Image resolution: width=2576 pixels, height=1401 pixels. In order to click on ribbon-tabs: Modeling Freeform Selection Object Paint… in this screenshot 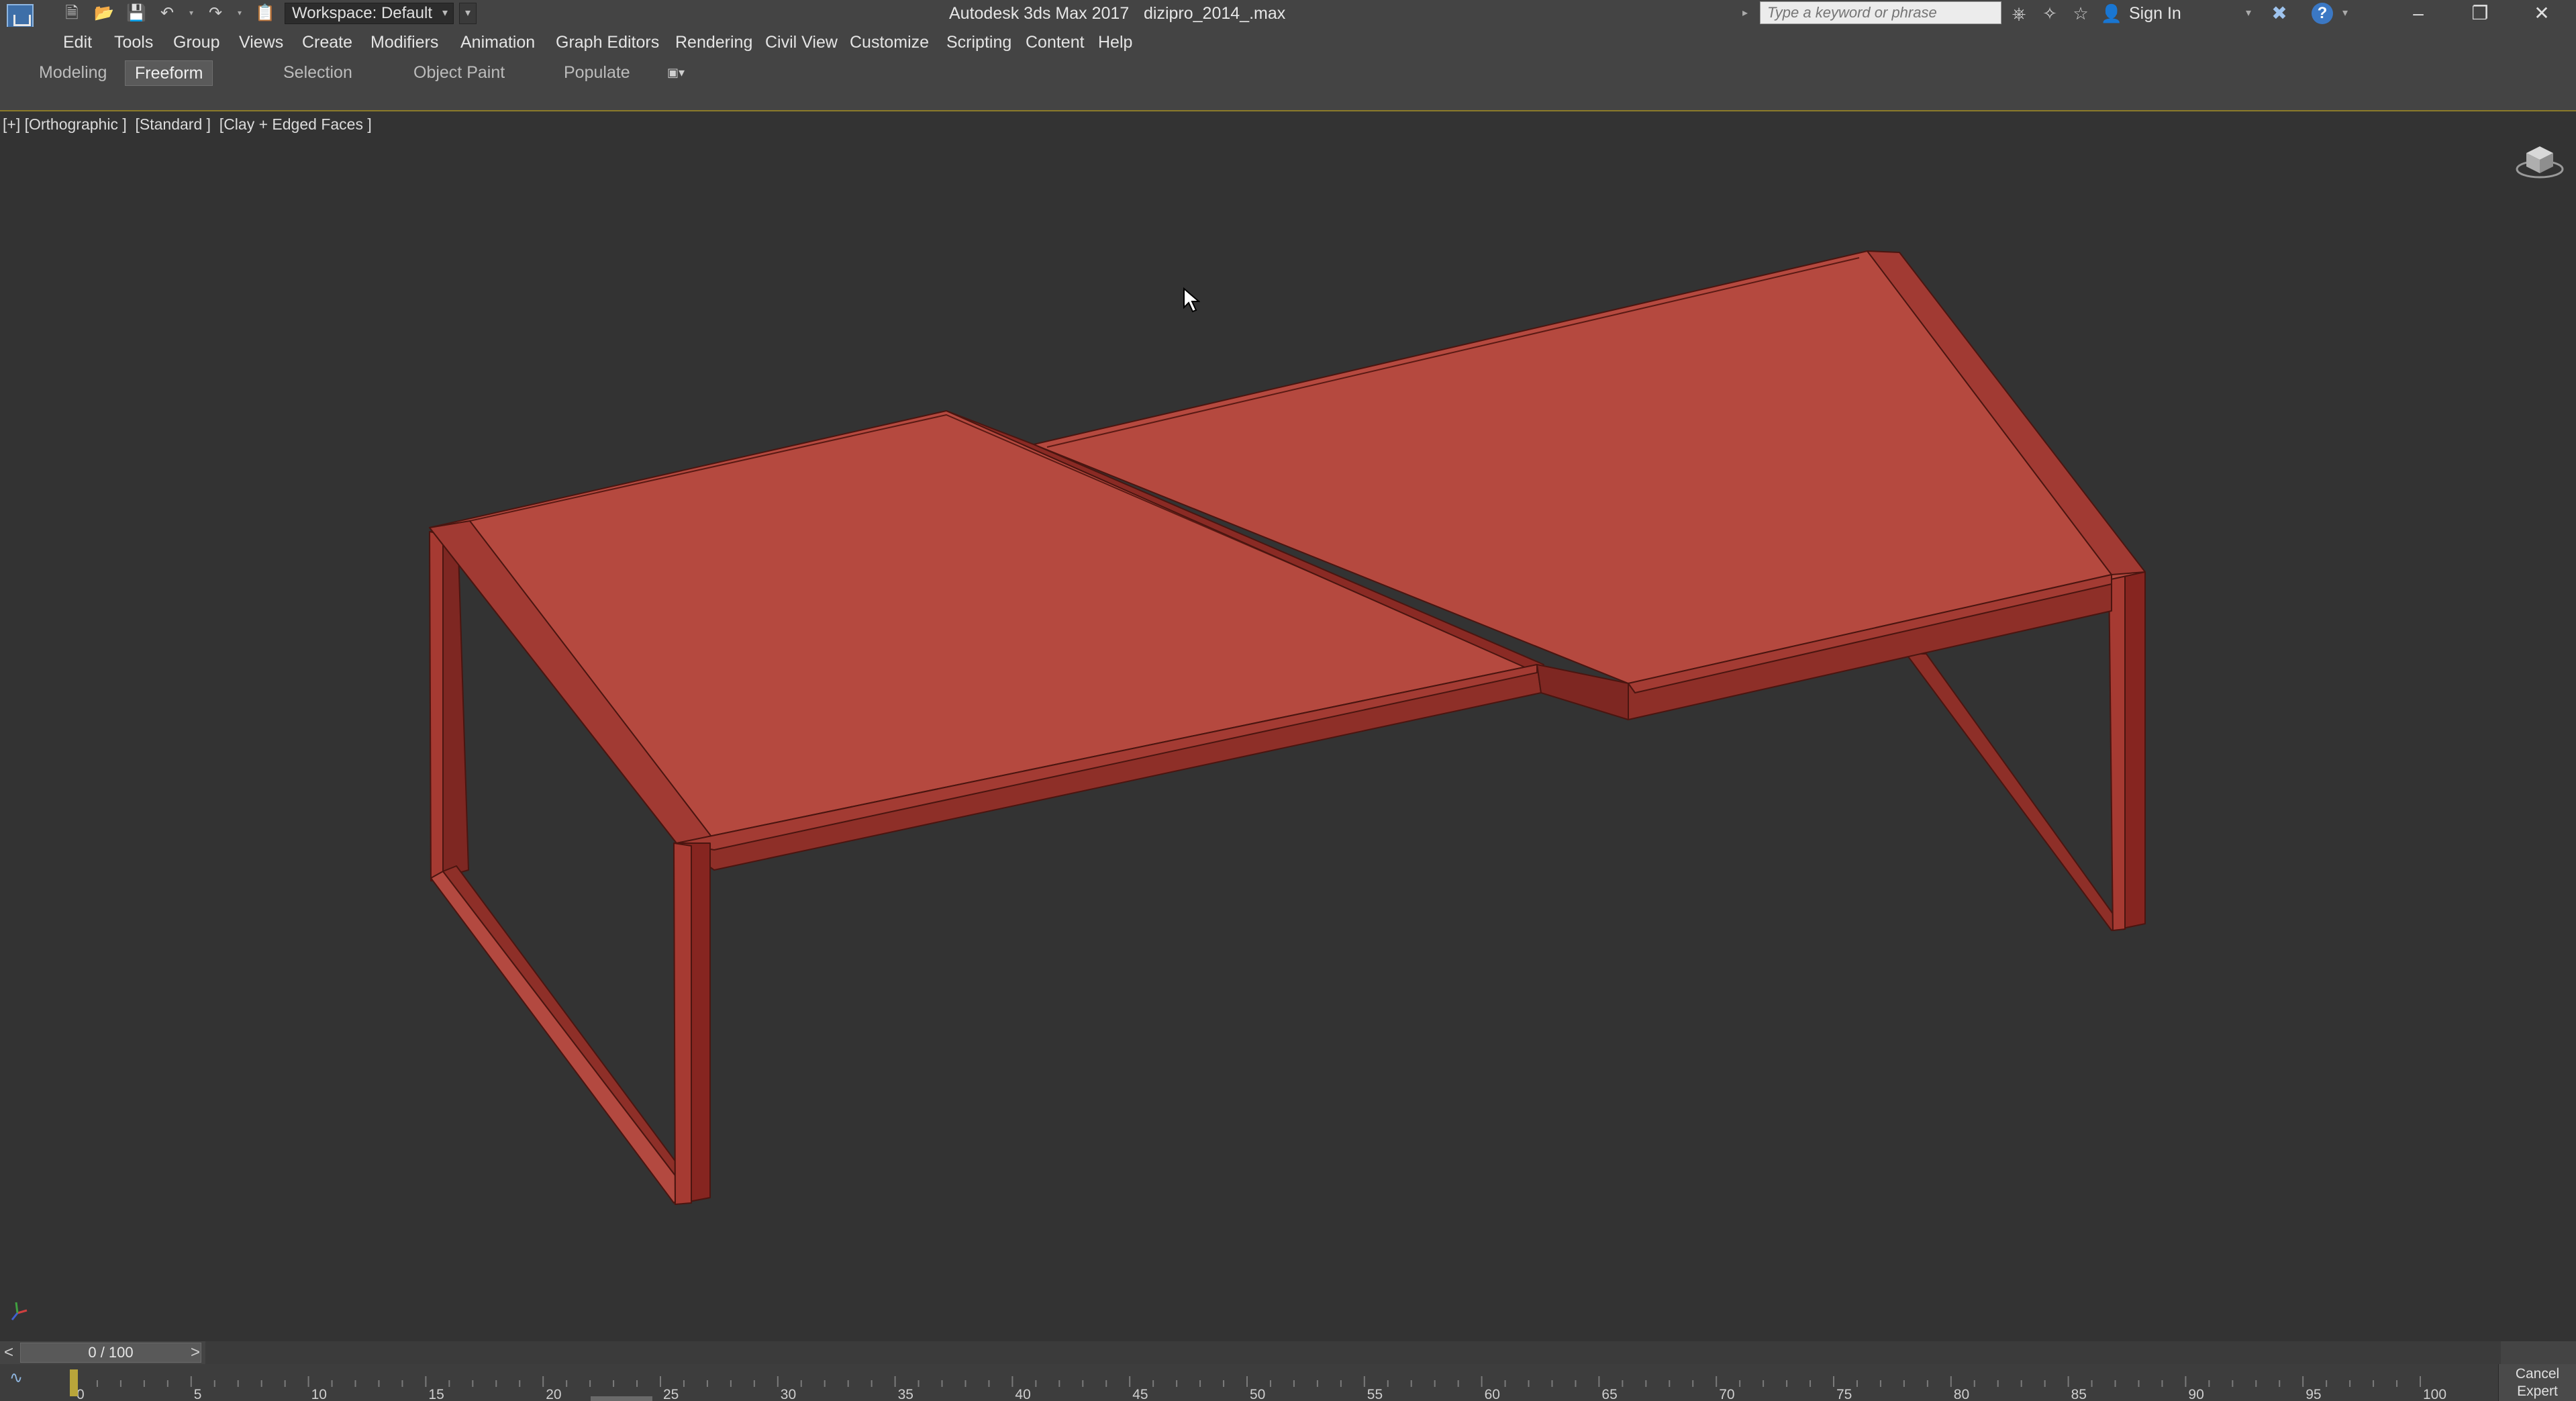, I will do `click(1288, 72)`.